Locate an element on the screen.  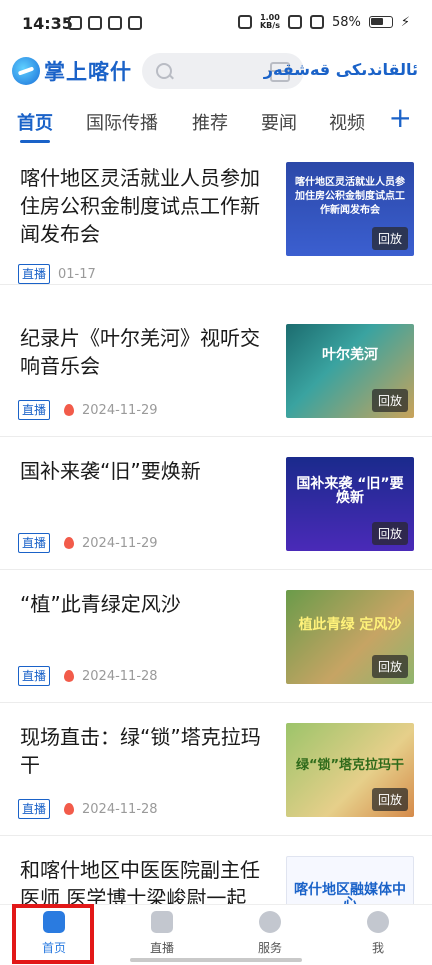
search-icon is located at coordinates (164, 71).